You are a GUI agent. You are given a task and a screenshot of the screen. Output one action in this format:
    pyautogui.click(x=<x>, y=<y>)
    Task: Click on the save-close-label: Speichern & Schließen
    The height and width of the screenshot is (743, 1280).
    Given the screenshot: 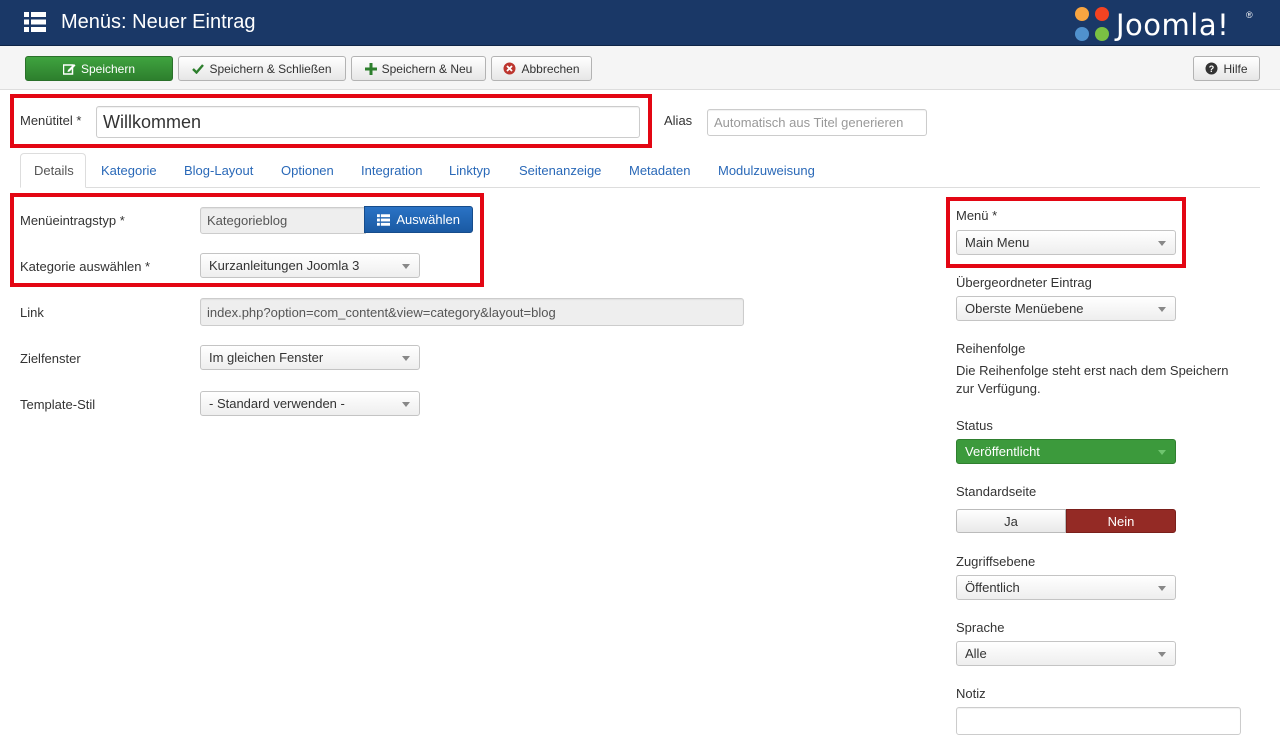 What is the action you would take?
    pyautogui.click(x=270, y=68)
    